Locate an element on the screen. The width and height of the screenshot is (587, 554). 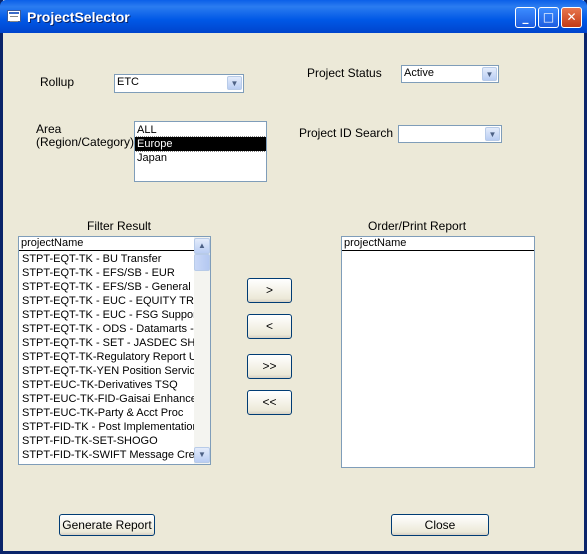
list-item: STPT-EQT-TK - EUC - FSG Support is located at coordinates (109, 315).